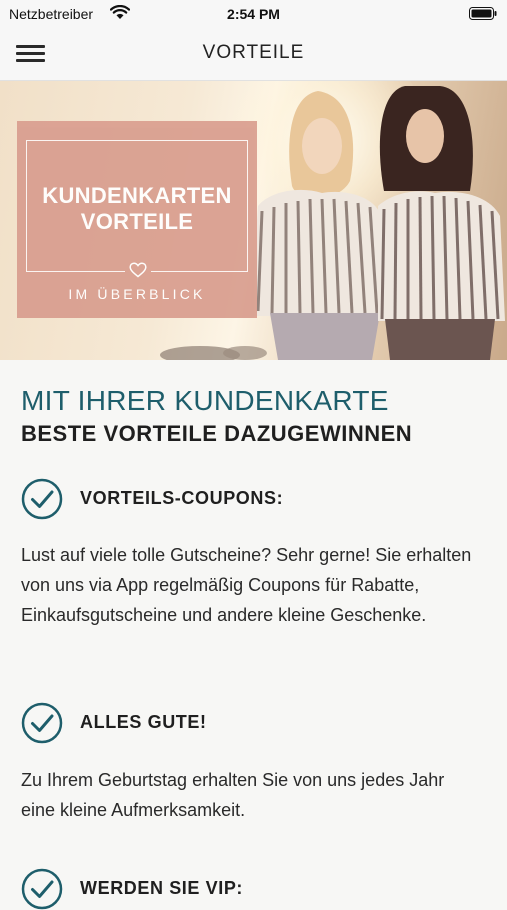  I want to click on promo-title-line2: VORTEILE, so click(137, 221).